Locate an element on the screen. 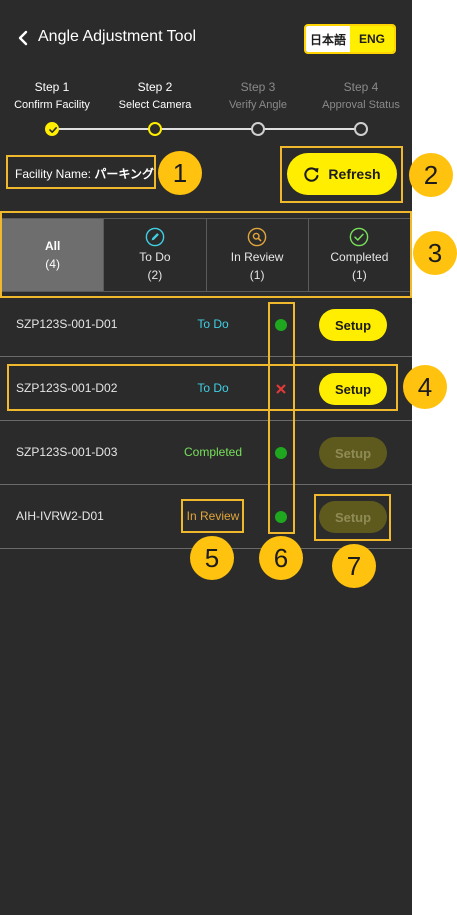 This screenshot has height=915, width=457. header: Angle Adjustment Tool 日本語 ENG is located at coordinates (206, 39).